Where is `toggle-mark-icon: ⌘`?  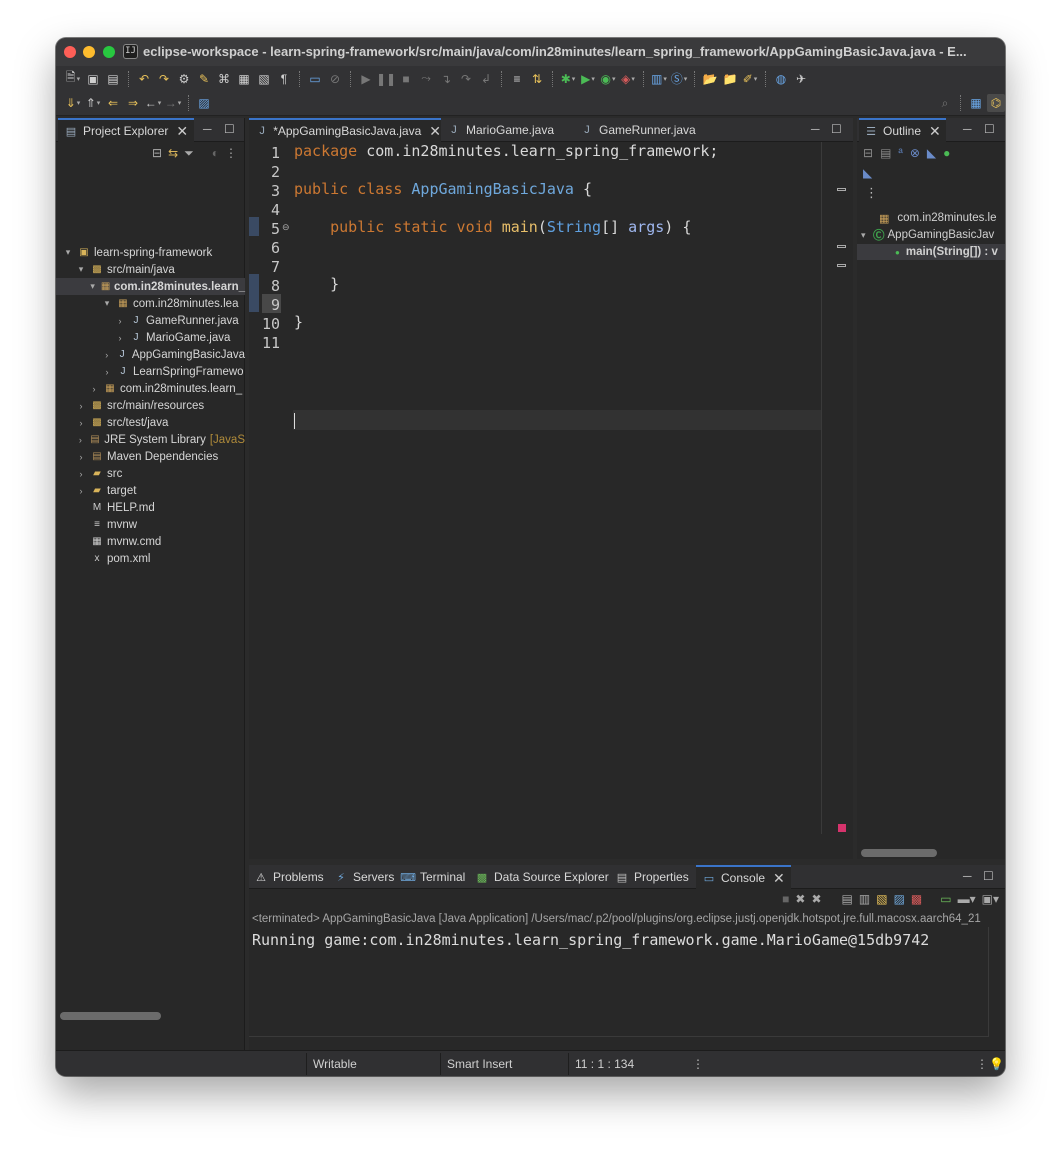 toggle-mark-icon: ⌘ is located at coordinates (224, 79).